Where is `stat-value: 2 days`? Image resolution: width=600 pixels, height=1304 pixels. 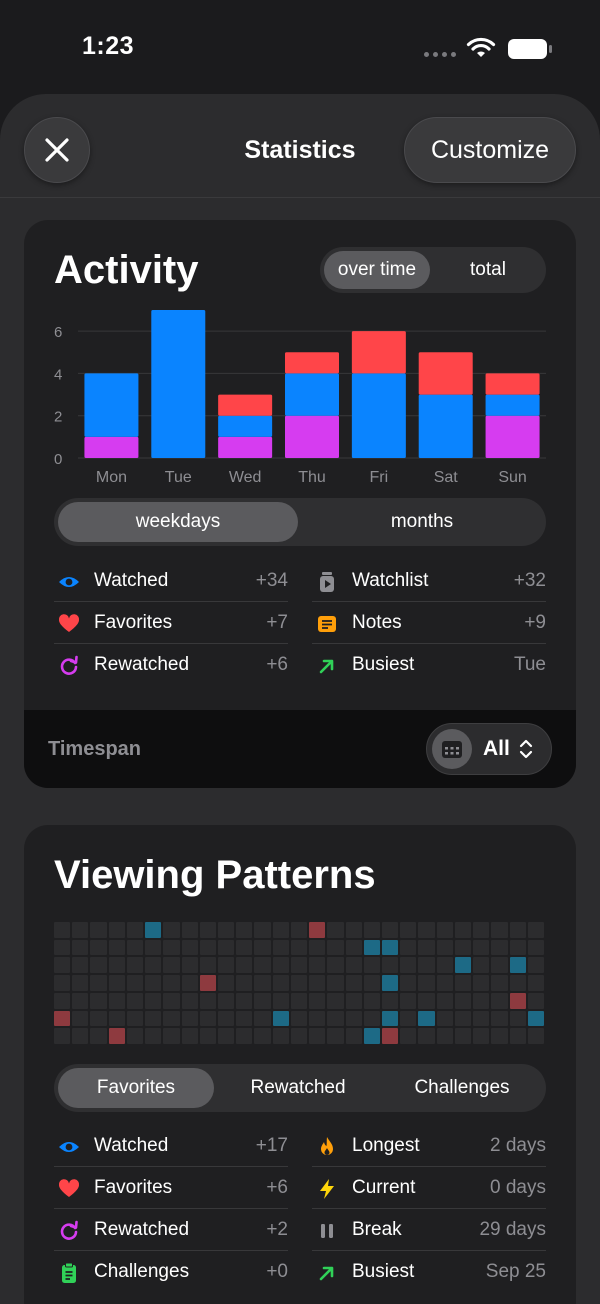 stat-value: 2 days is located at coordinates (518, 1145).